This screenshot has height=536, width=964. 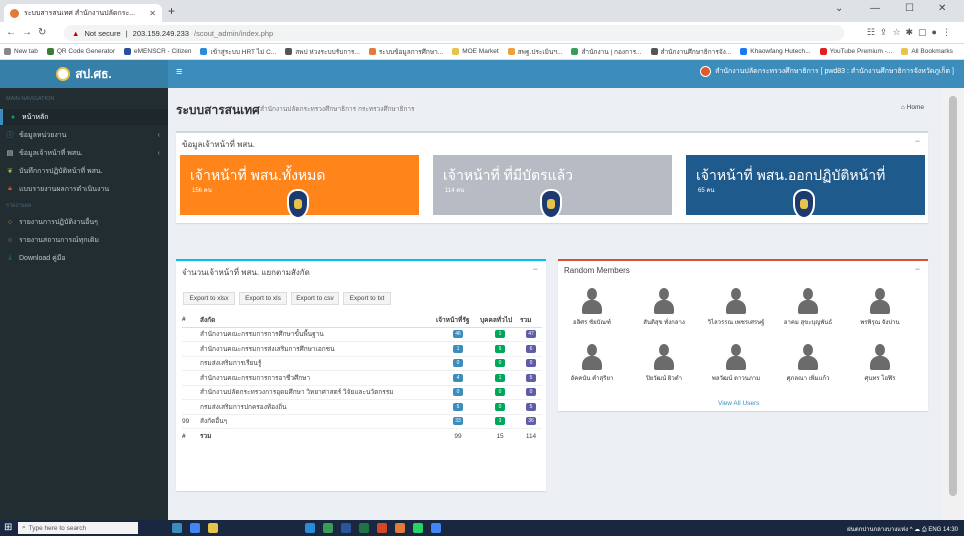 What do you see at coordinates (551, 204) in the screenshot?
I see `emblem-icon` at bounding box center [551, 204].